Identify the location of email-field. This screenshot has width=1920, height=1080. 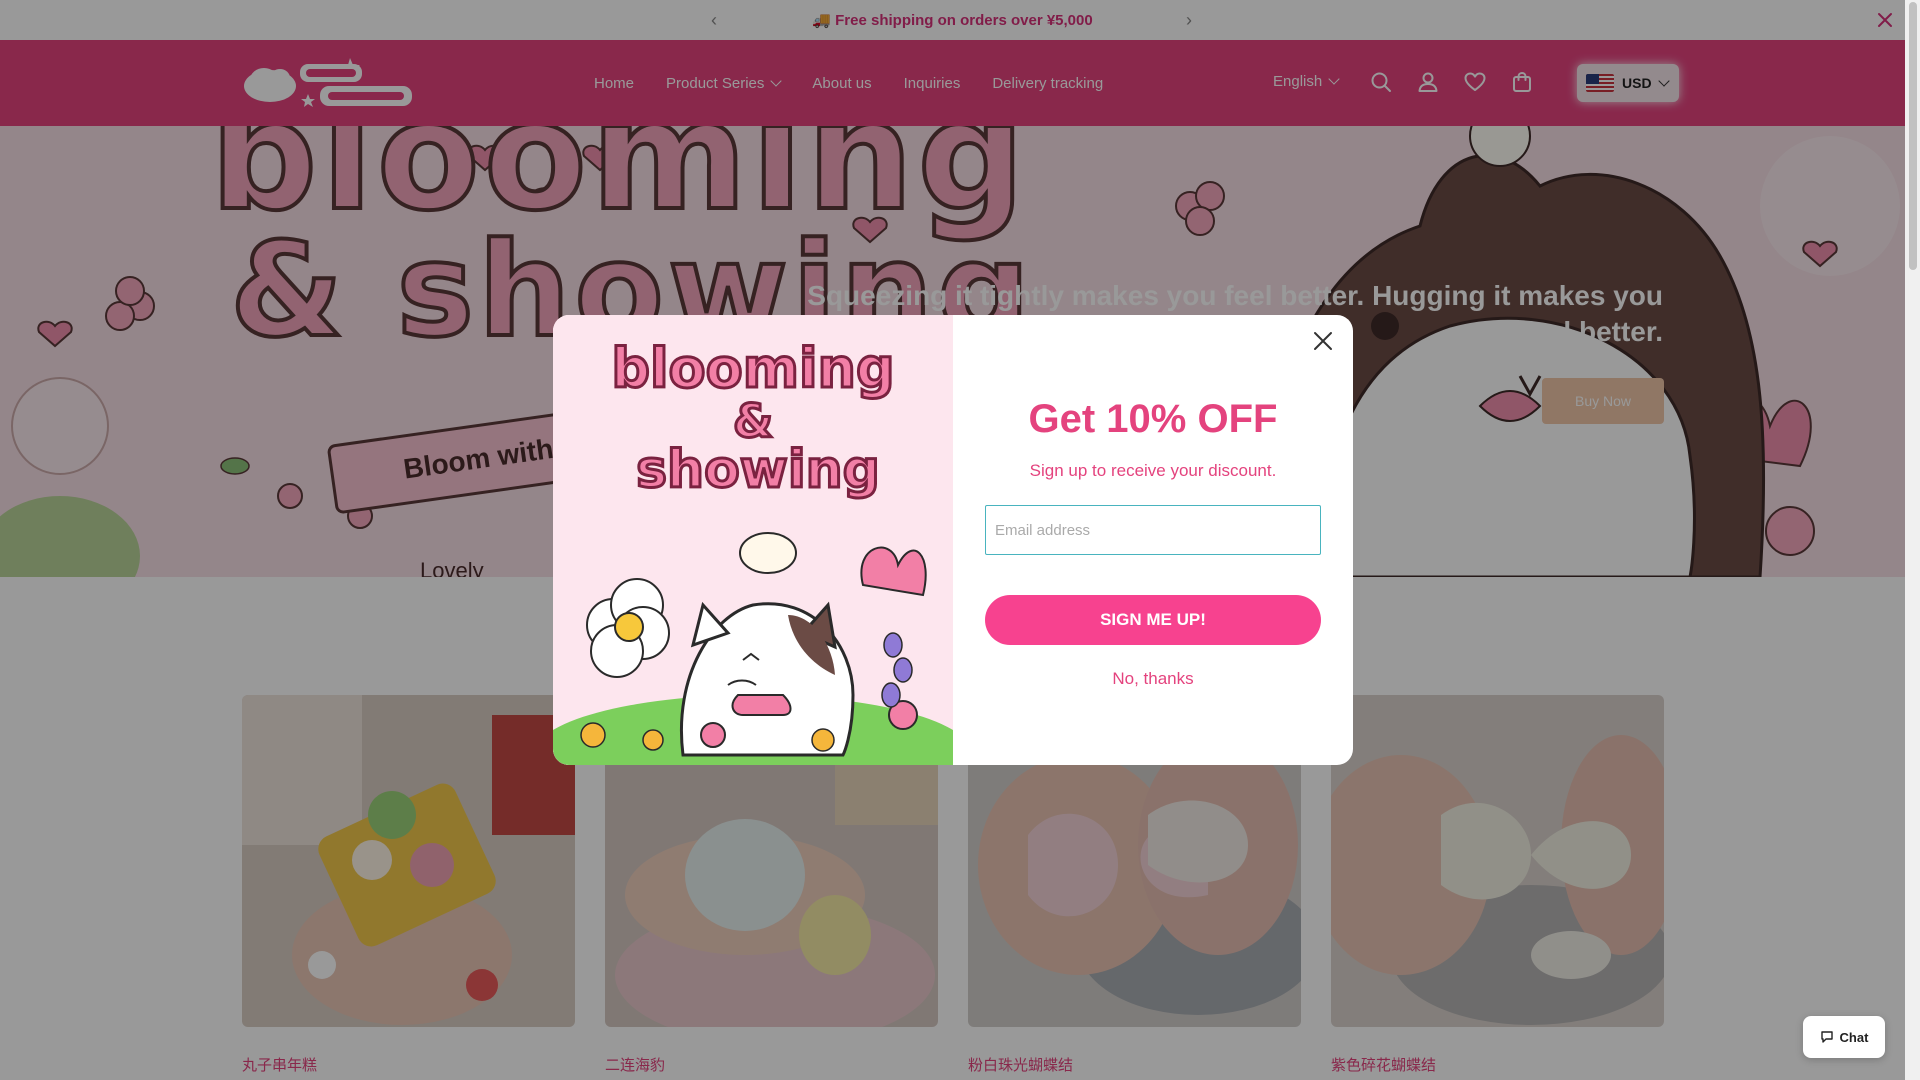
(1153, 530).